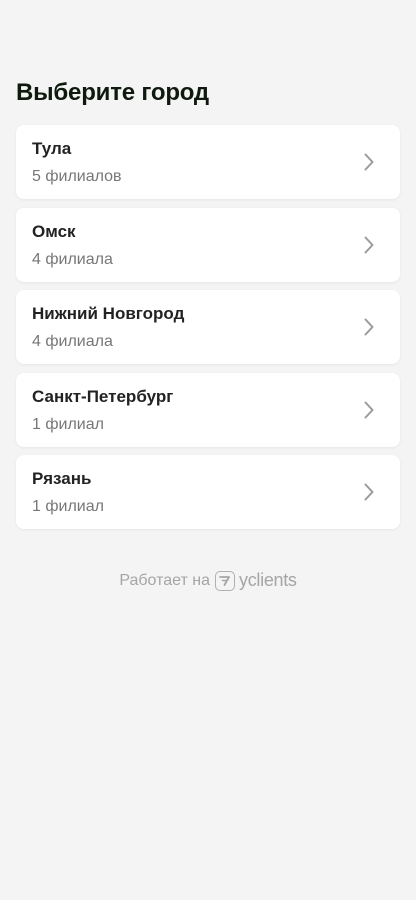 The width and height of the screenshot is (416, 900). Describe the element at coordinates (54, 231) in the screenshot. I see `city-name: Омск` at that location.